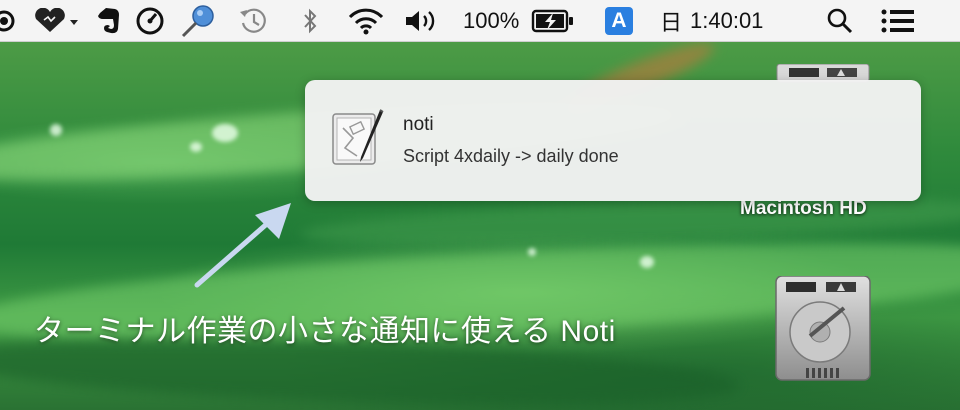 The width and height of the screenshot is (960, 410). I want to click on input-method-icon: A, so click(619, 21).